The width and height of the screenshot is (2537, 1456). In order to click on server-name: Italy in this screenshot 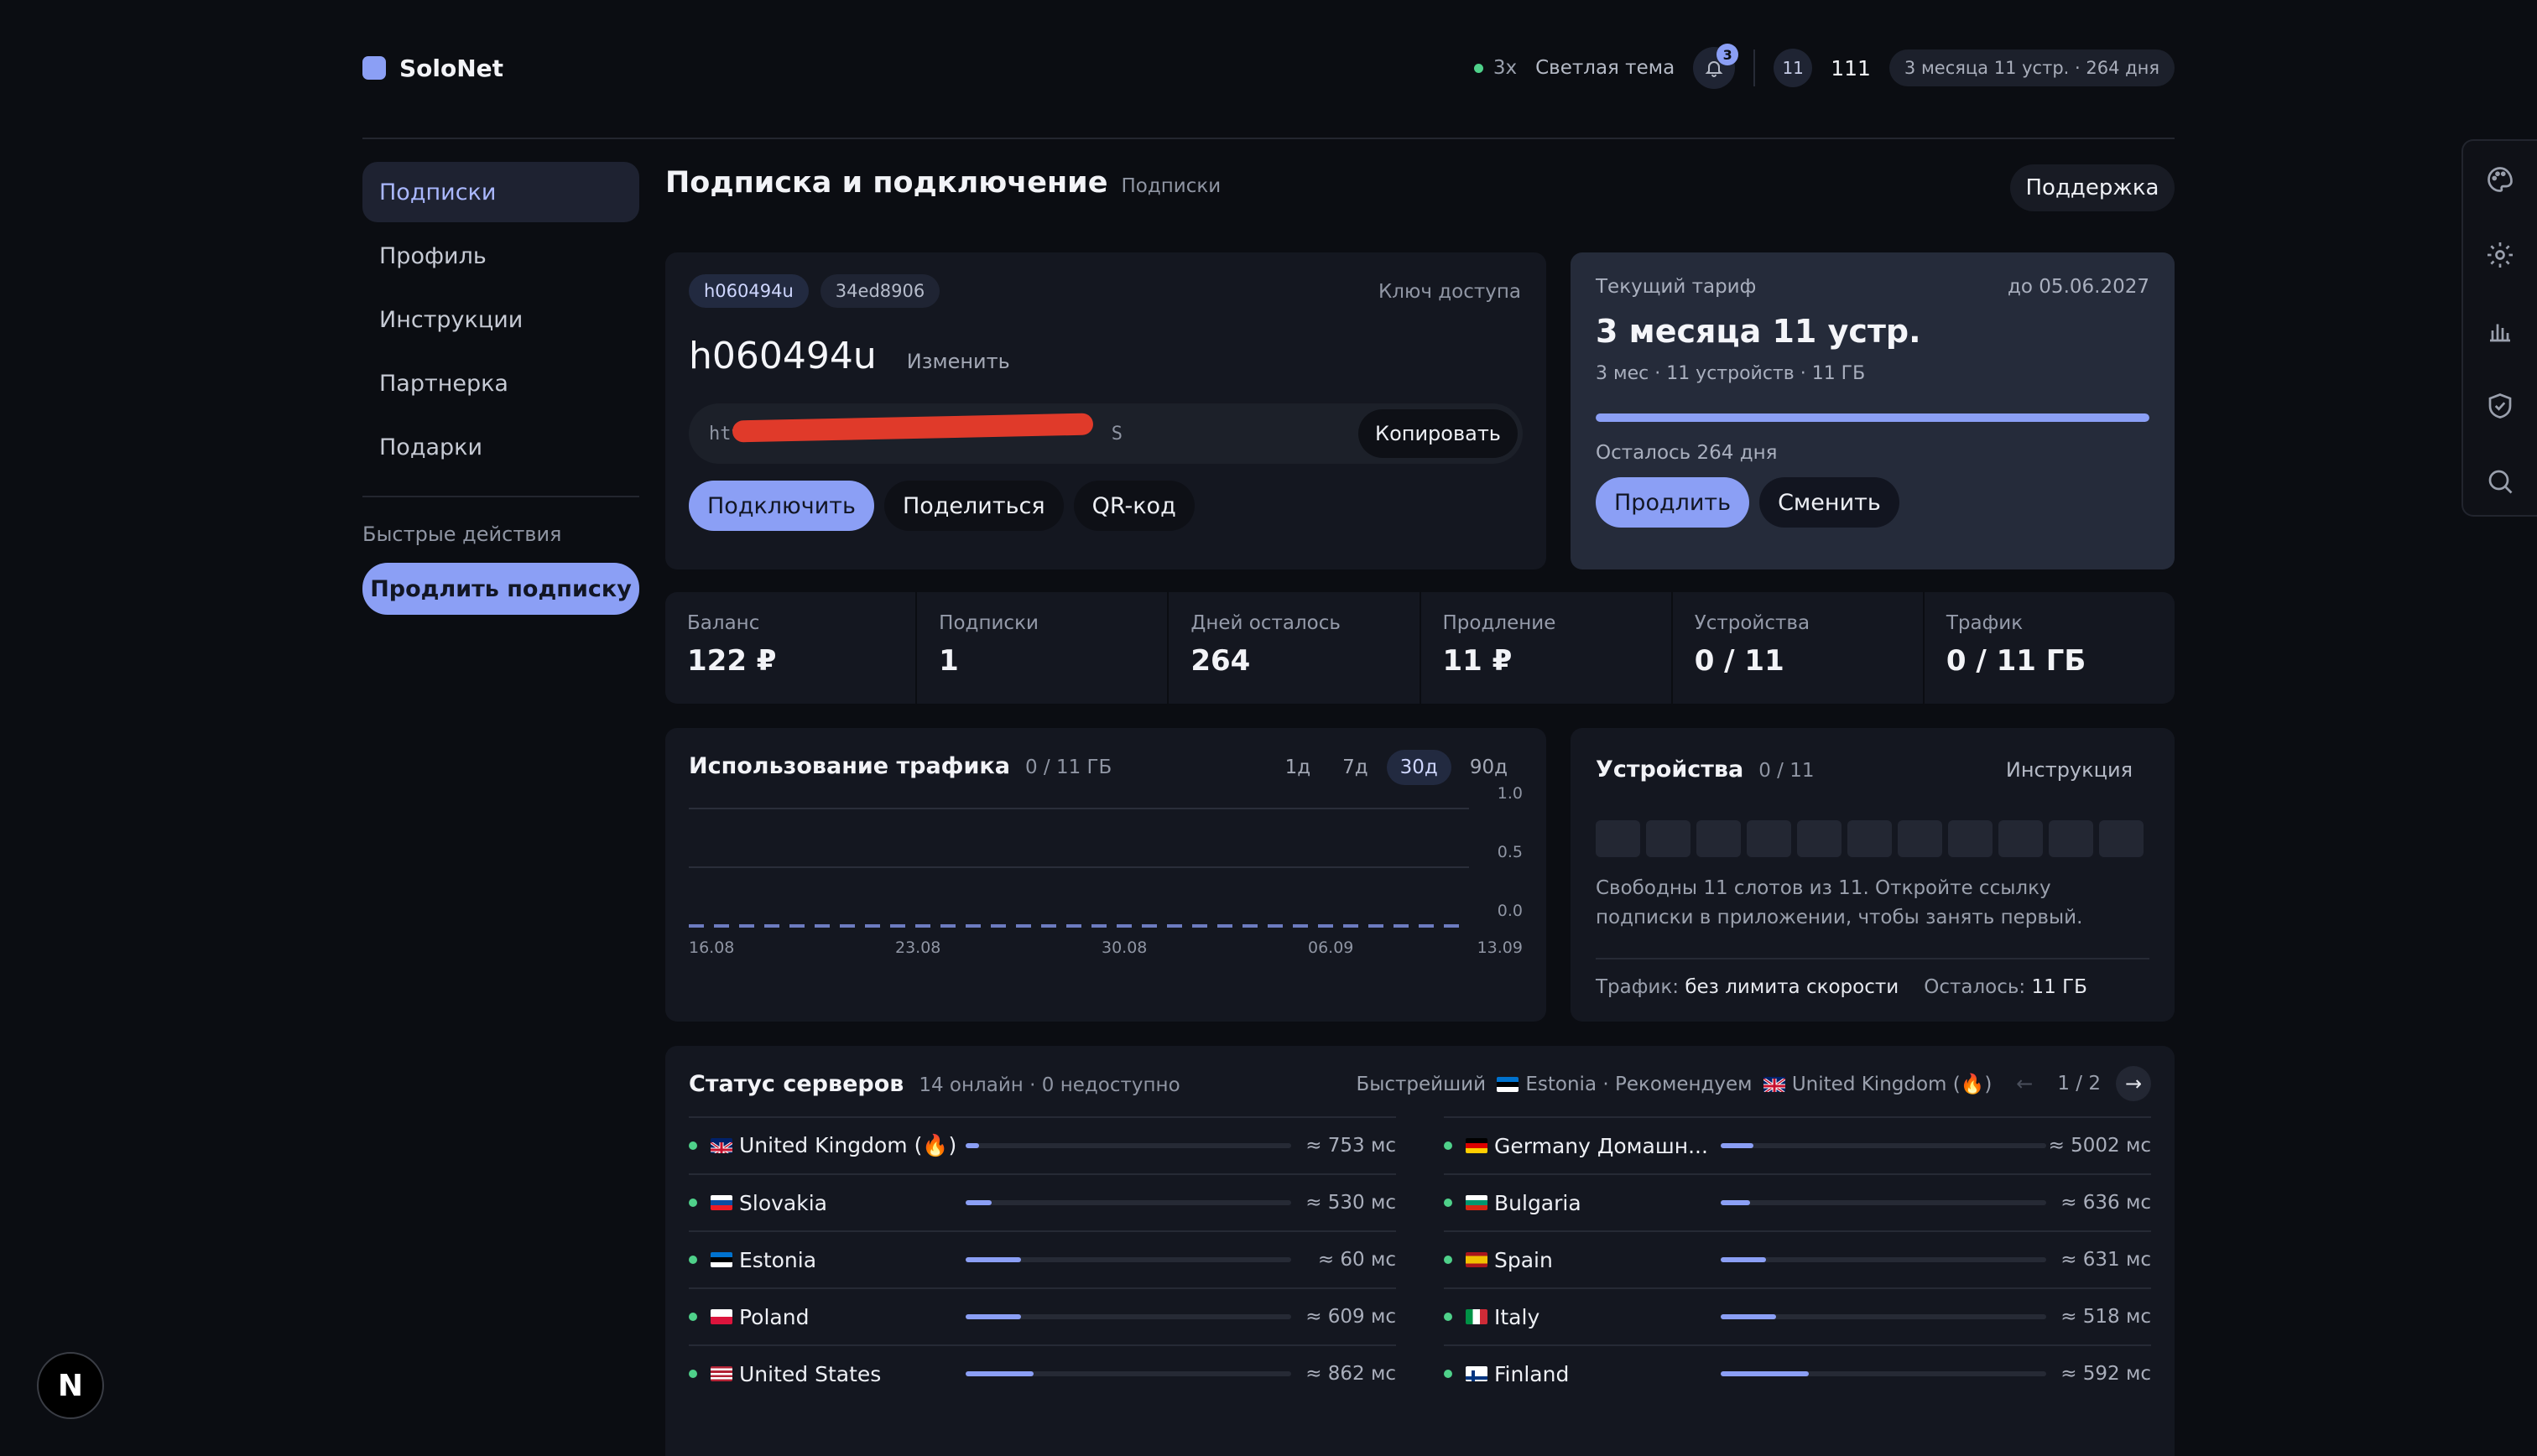, I will do `click(1517, 1316)`.